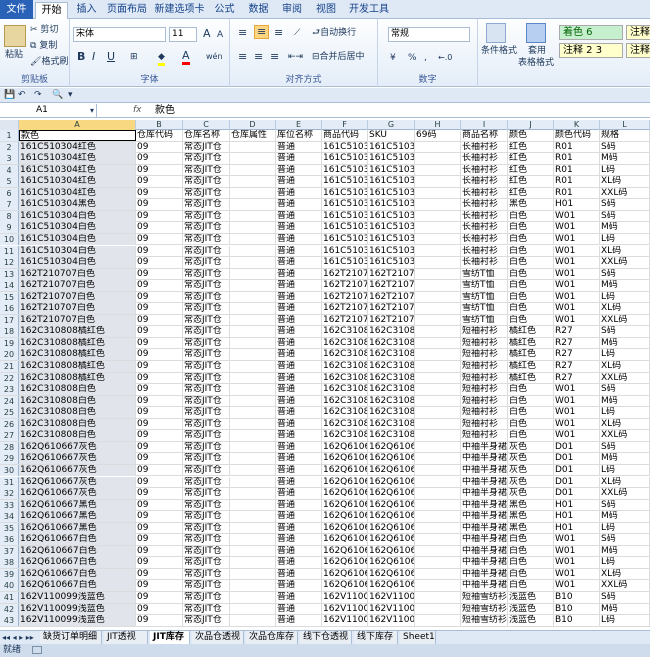  Describe the element at coordinates (391, 609) in the screenshot. I see `table-cell: 162V110099B100M` at that location.